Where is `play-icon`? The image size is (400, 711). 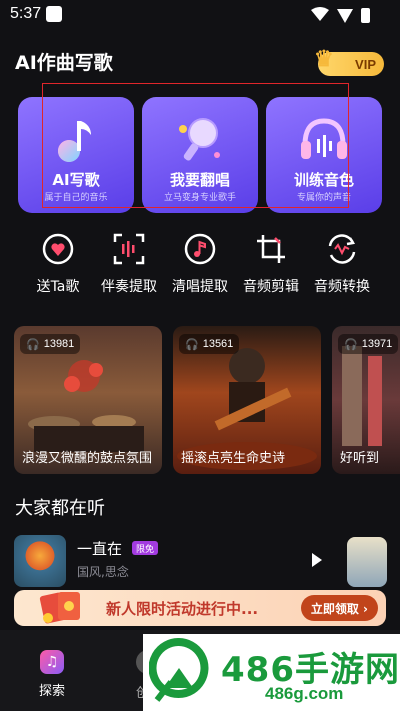
play-icon is located at coordinates (317, 560).